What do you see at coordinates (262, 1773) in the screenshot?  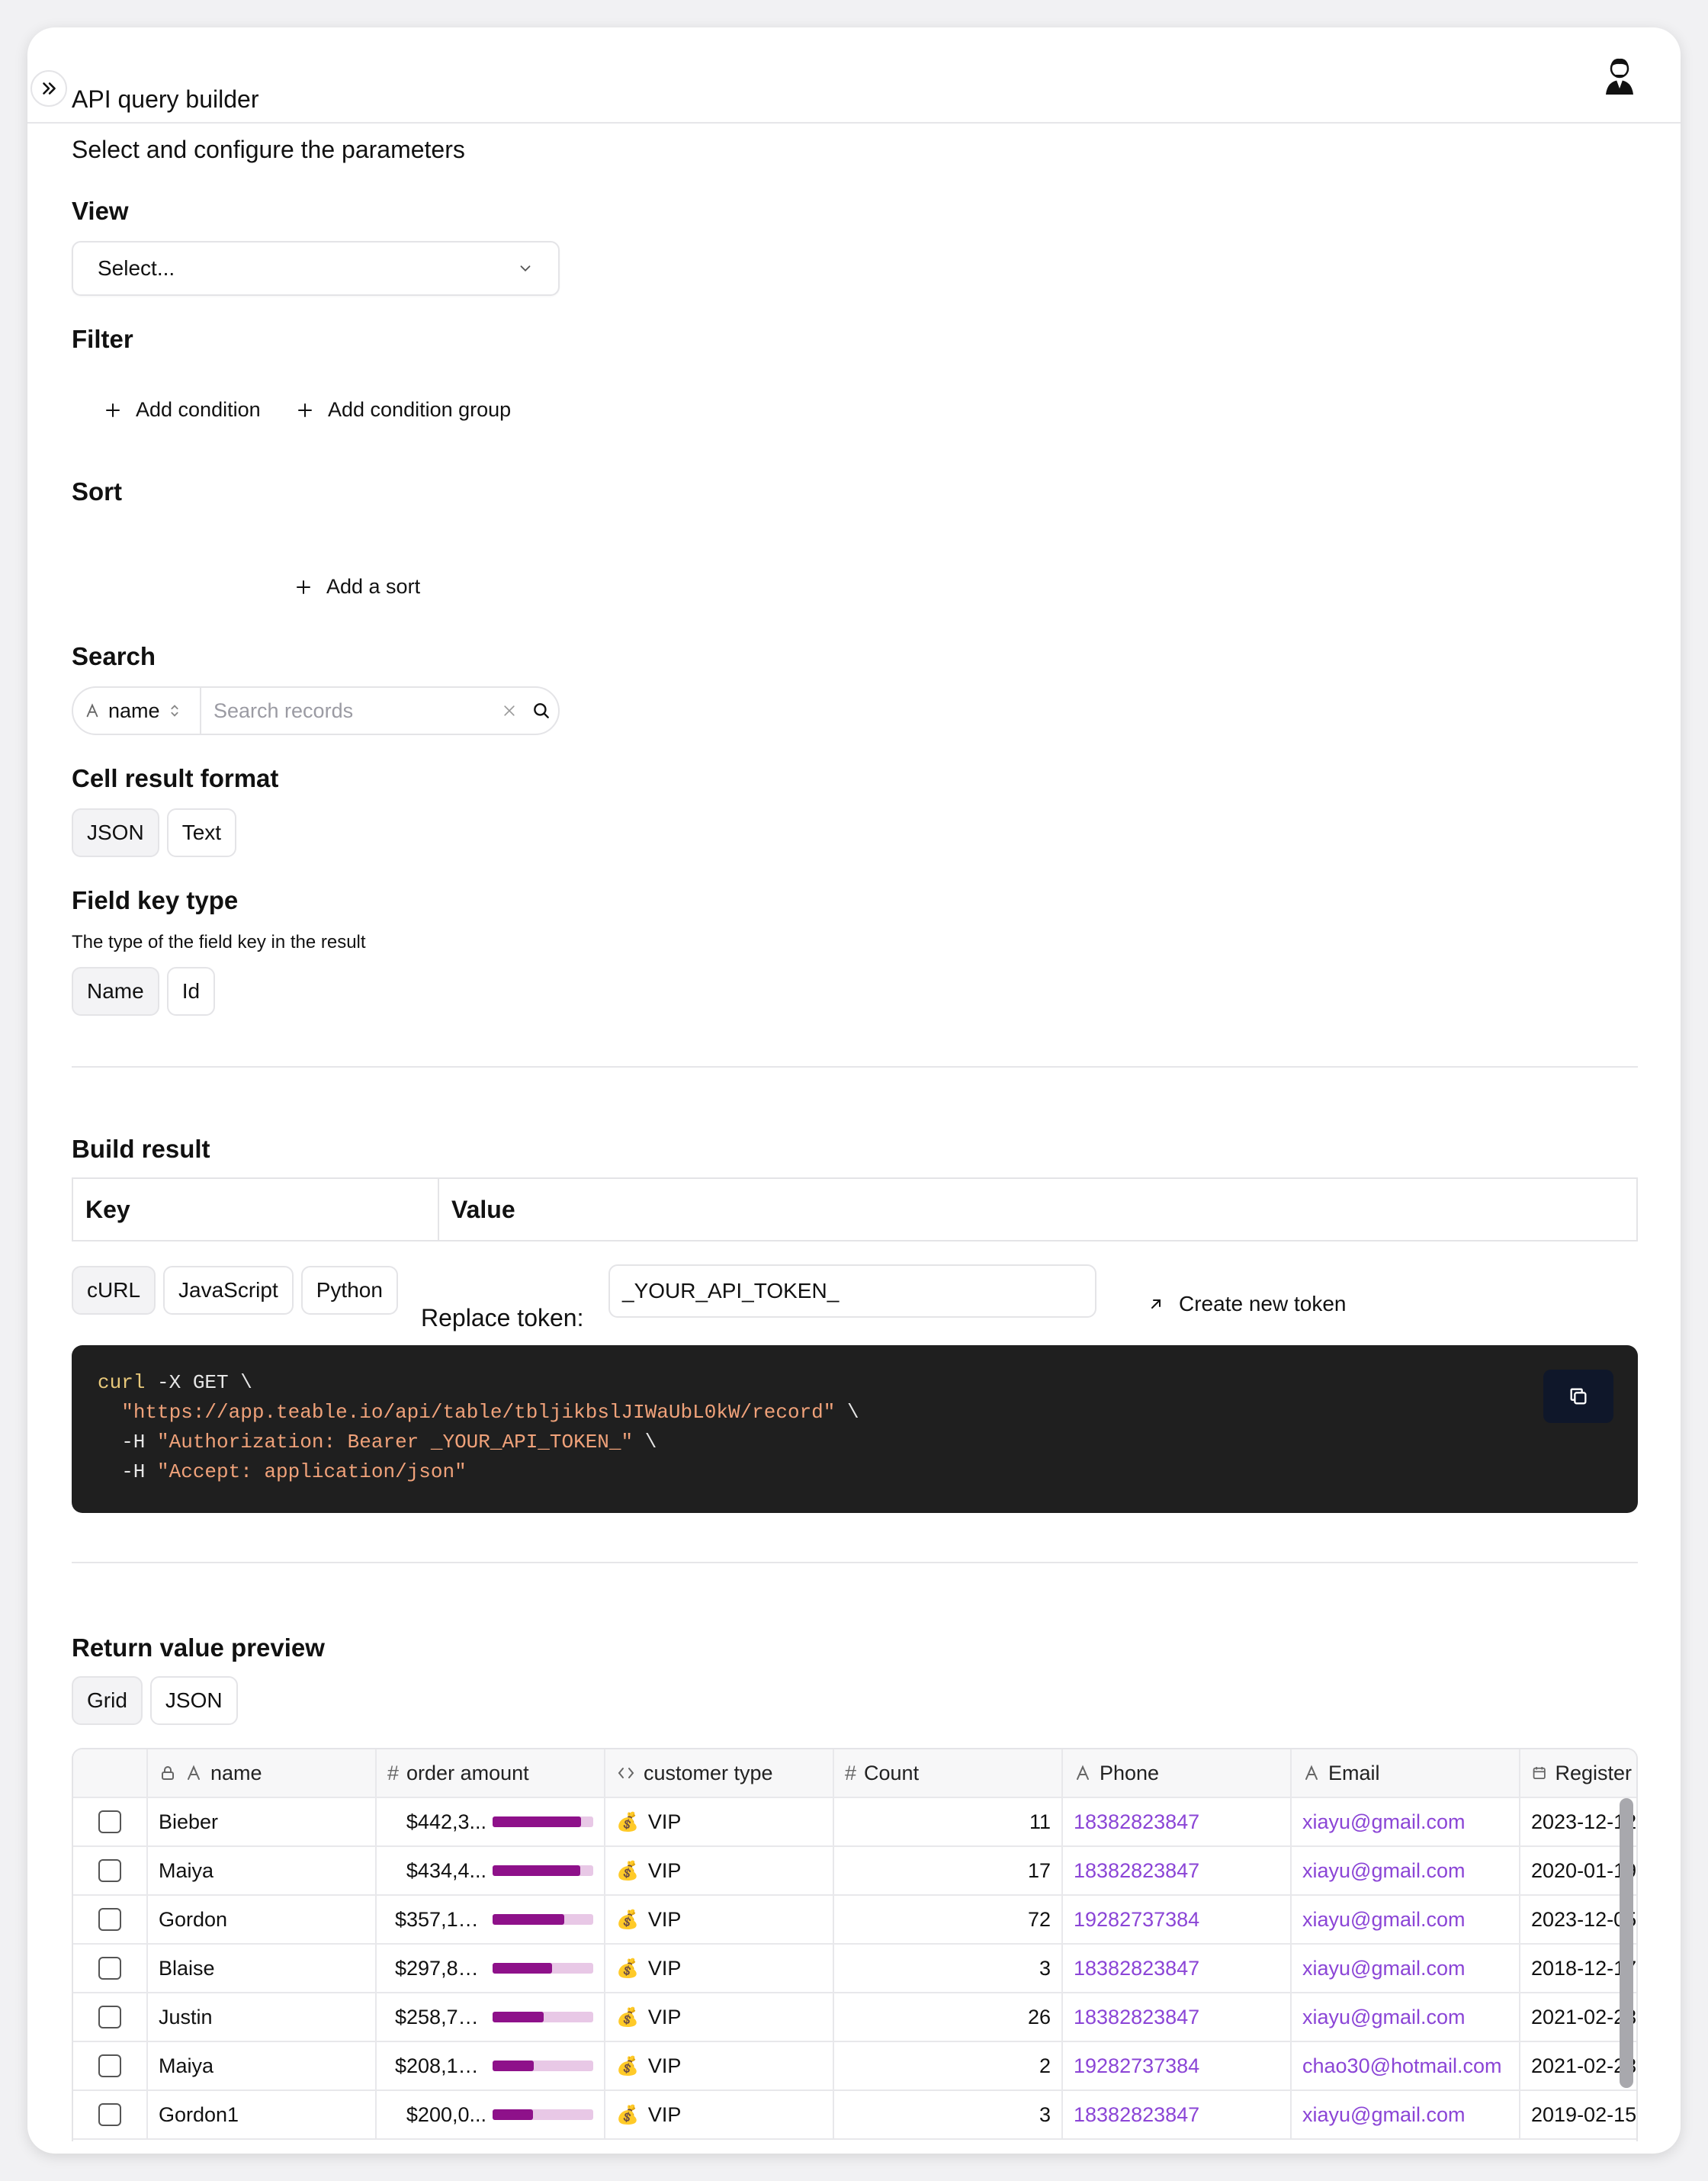 I see `column-header-name: name` at bounding box center [262, 1773].